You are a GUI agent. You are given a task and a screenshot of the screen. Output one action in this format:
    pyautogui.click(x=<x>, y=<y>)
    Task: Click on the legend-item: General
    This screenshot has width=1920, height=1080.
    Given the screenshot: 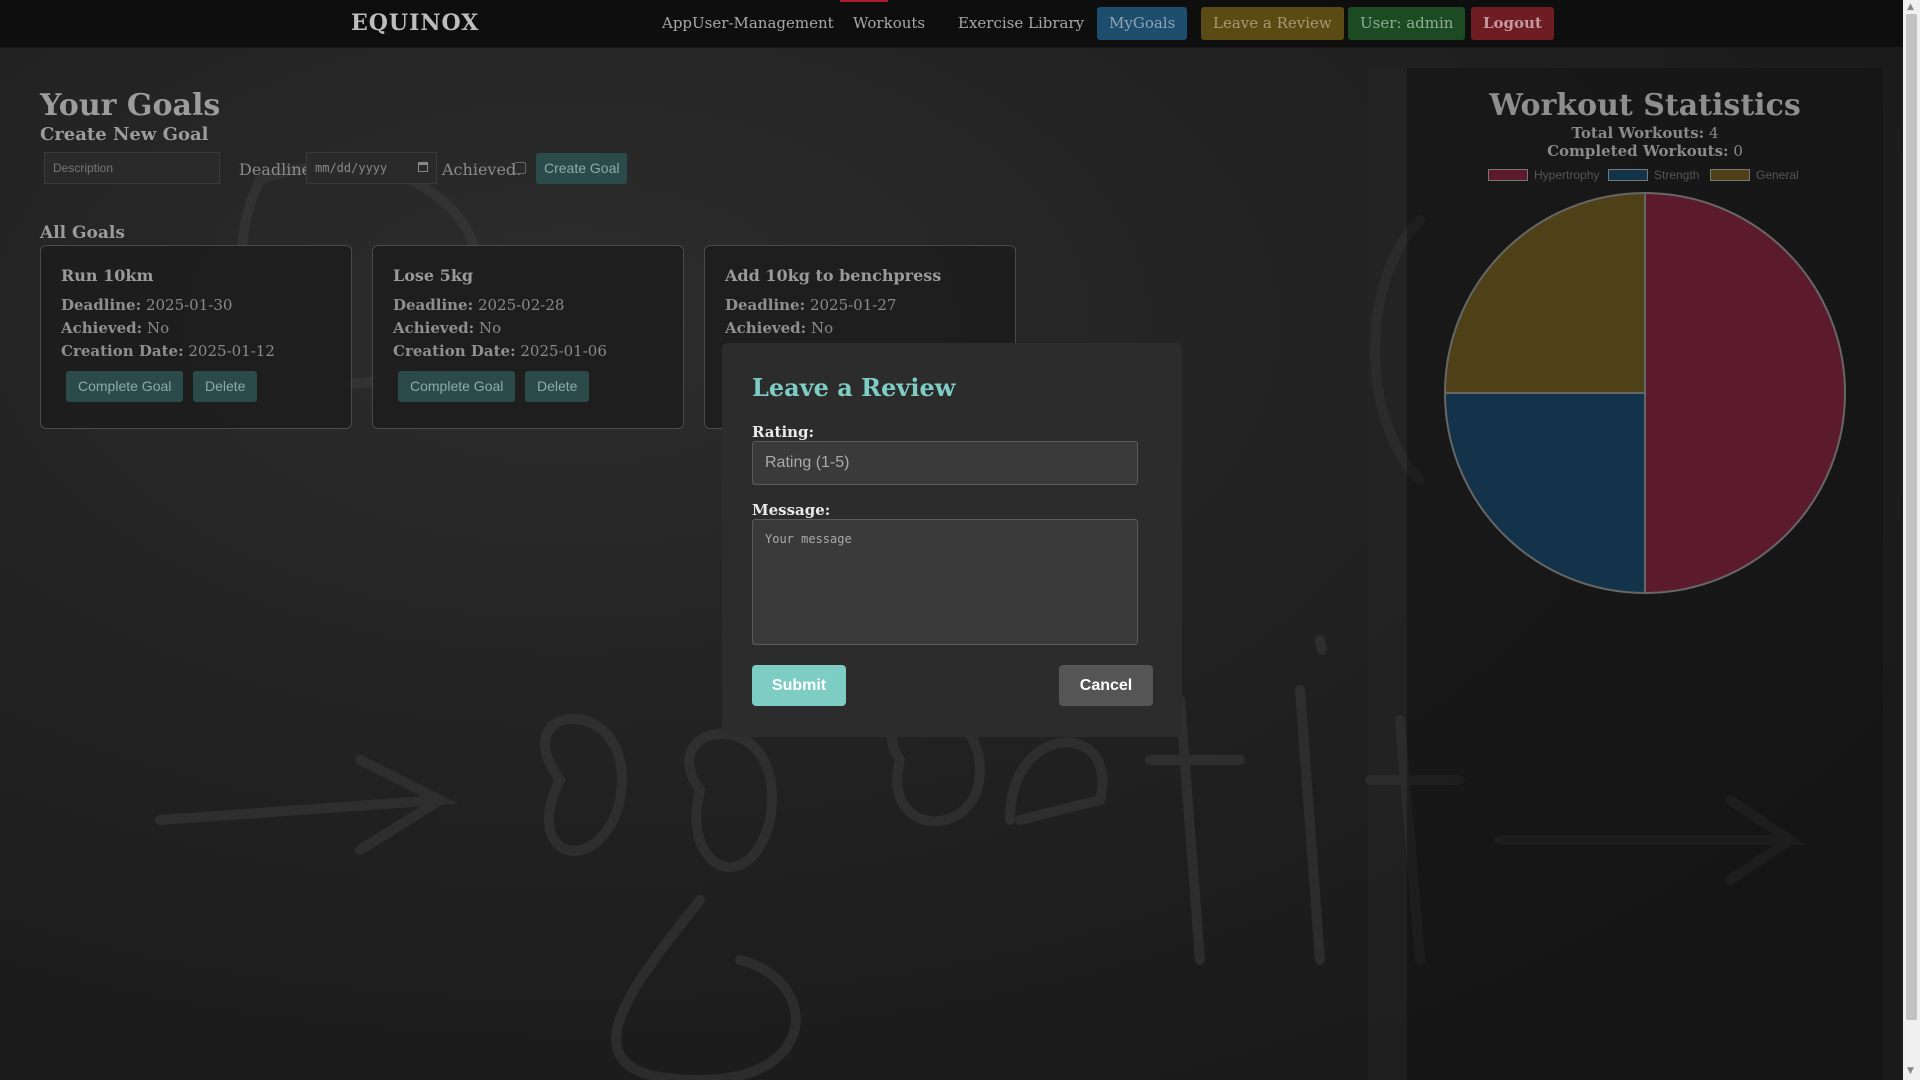 What is the action you would take?
    pyautogui.click(x=1754, y=175)
    